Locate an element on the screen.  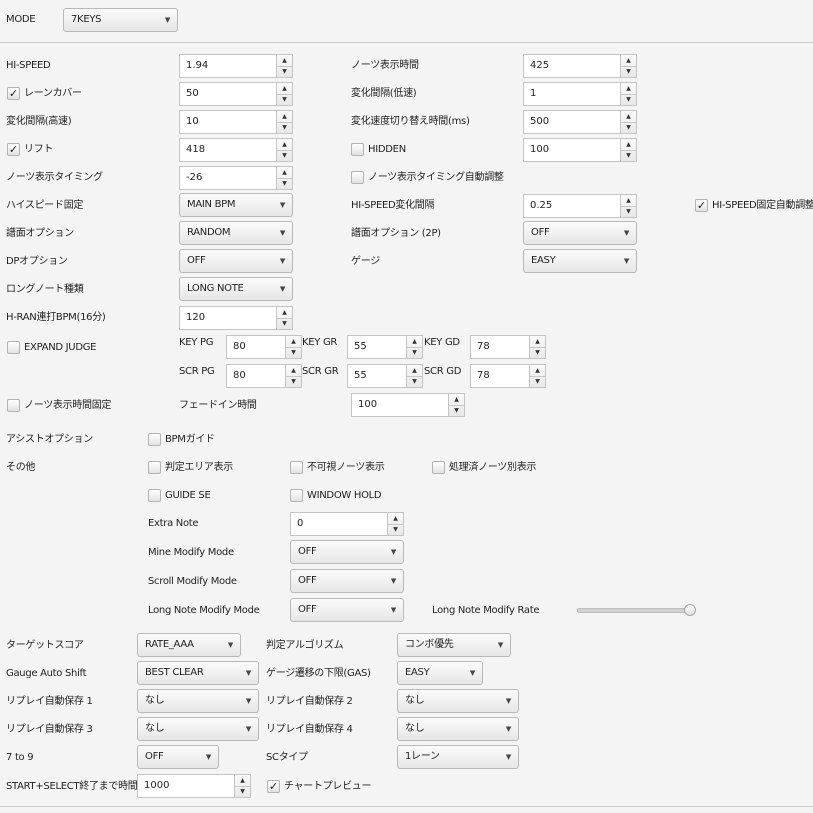
seven-to-nine-select: OFF ▼ is located at coordinates (178, 757).